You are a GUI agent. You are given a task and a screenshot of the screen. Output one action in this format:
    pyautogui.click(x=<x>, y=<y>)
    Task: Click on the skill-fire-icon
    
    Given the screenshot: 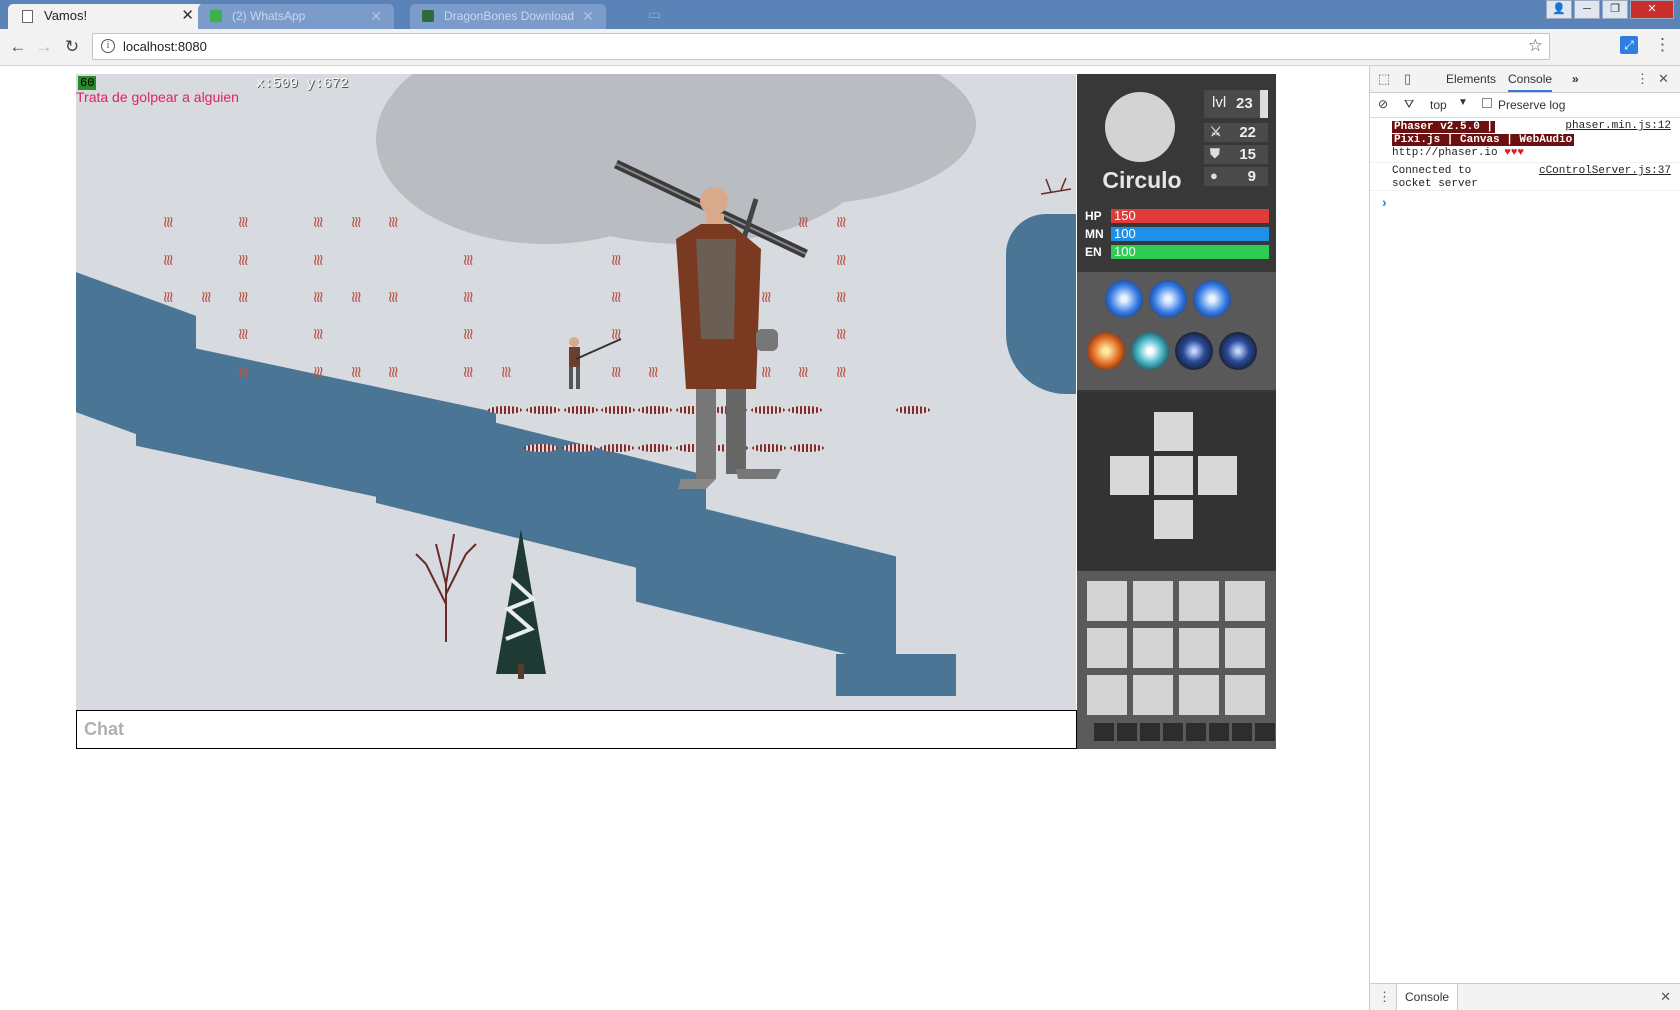 What is the action you would take?
    pyautogui.click(x=1106, y=351)
    